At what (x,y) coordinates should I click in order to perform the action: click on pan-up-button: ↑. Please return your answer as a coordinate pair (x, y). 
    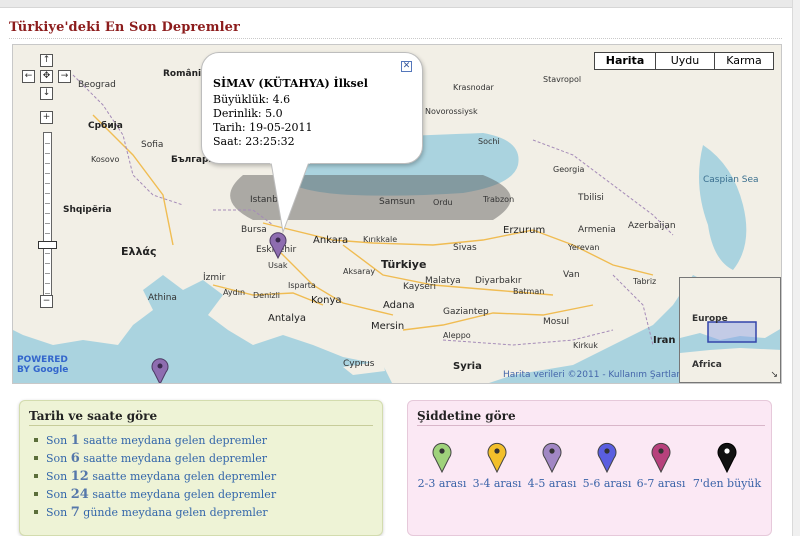
    Looking at the image, I should click on (46, 60).